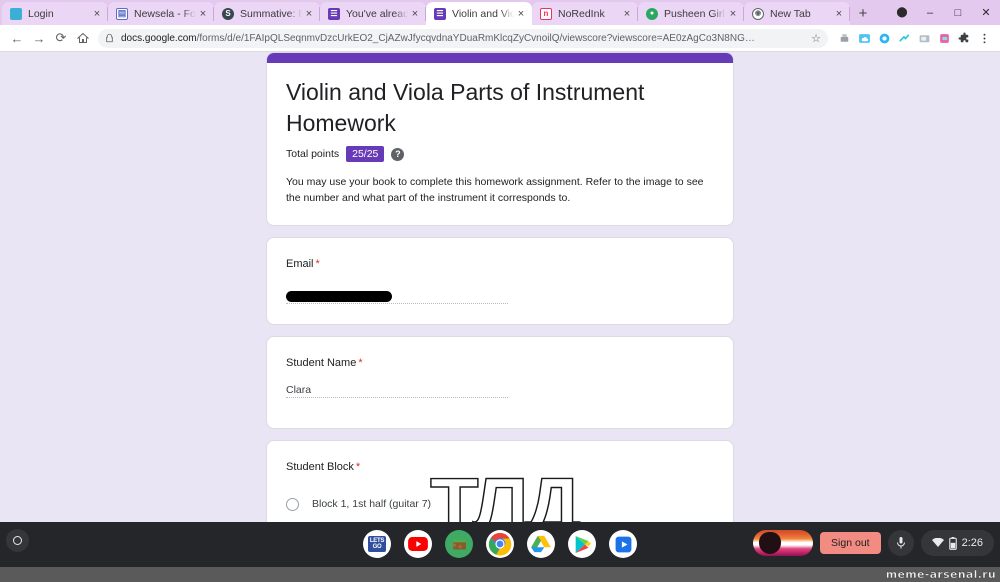  What do you see at coordinates (440, 13) in the screenshot?
I see `google-forms-favicon: ☰` at bounding box center [440, 13].